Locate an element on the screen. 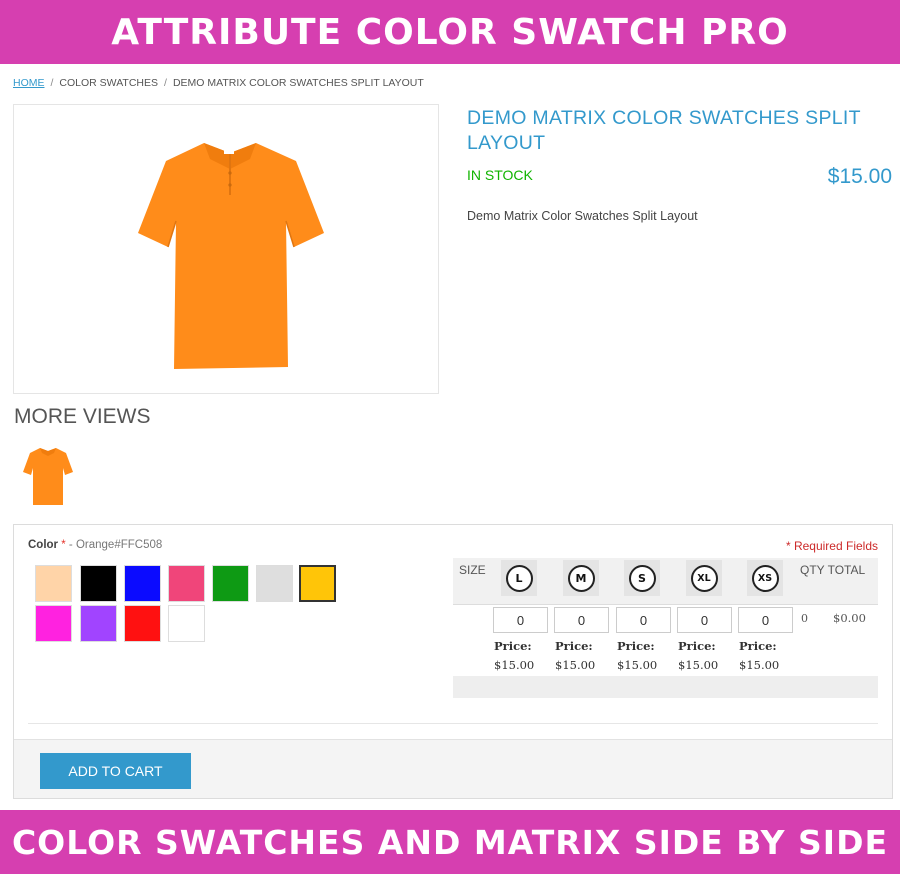 Image resolution: width=900 pixels, height=874 pixels. breadcrumb-category: COLOR SWATCHES is located at coordinates (108, 83).